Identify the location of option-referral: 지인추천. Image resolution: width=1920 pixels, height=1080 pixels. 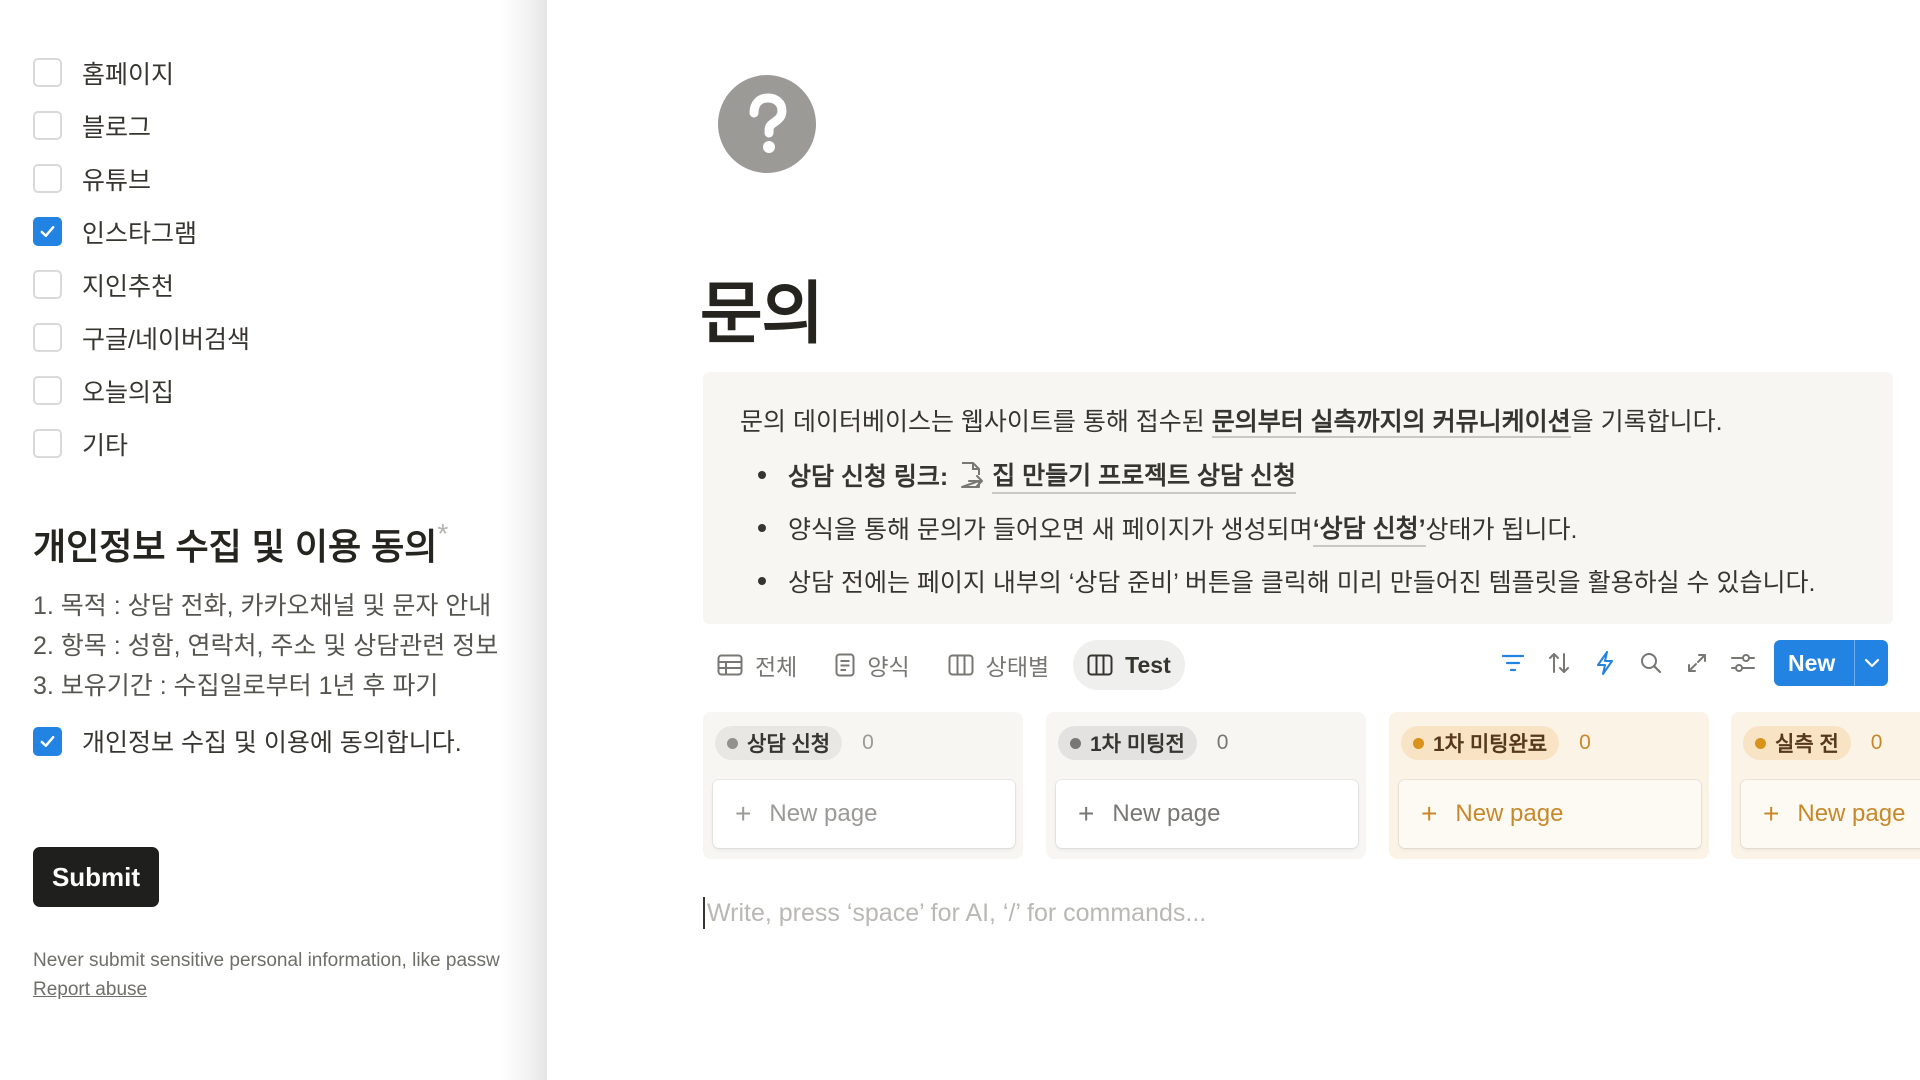
(141, 284).